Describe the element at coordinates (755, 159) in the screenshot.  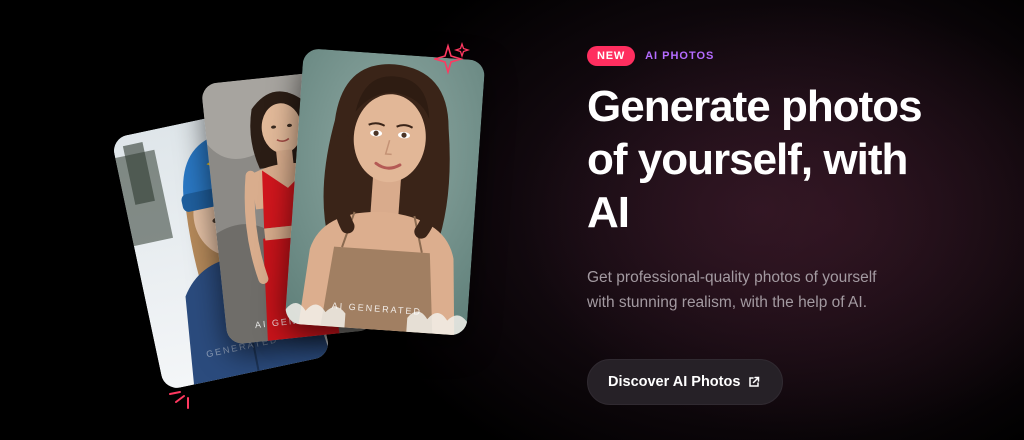
I see `hero-title: Generate photos of yourself, with AI` at that location.